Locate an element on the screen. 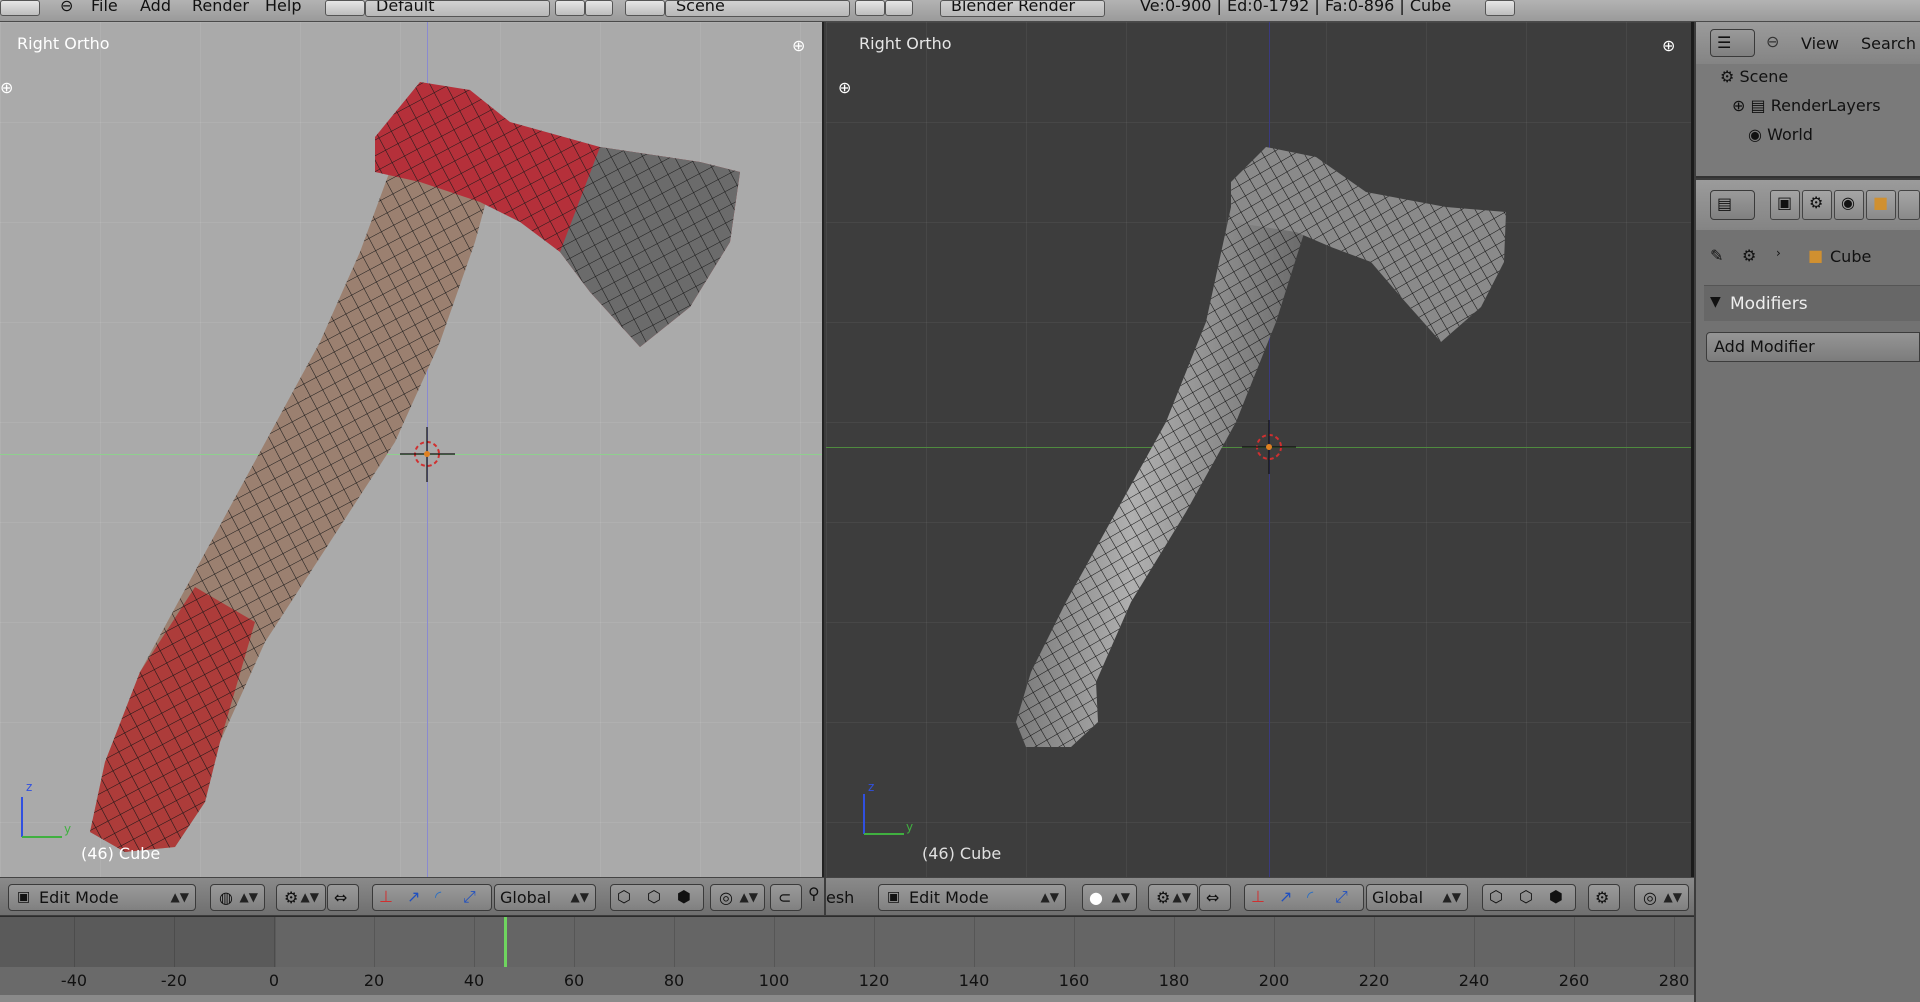 The height and width of the screenshot is (1002, 1920). viewport-shading-dropdown: ● ▲▼ is located at coordinates (1109, 897).